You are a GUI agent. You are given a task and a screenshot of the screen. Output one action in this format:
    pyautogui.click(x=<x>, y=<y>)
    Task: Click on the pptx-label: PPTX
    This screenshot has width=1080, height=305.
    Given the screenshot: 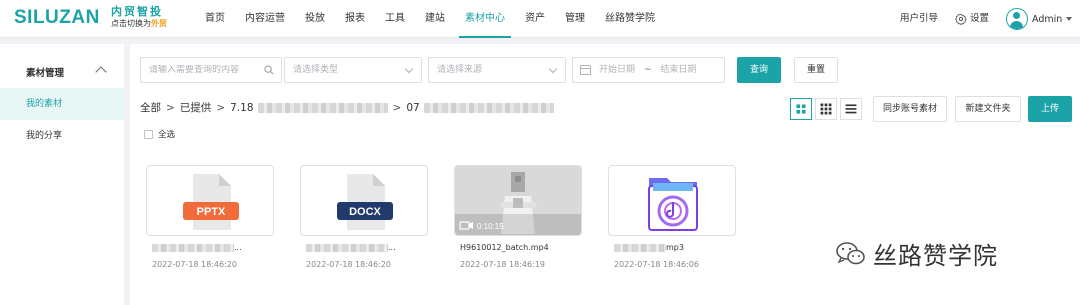 What is the action you would take?
    pyautogui.click(x=211, y=212)
    